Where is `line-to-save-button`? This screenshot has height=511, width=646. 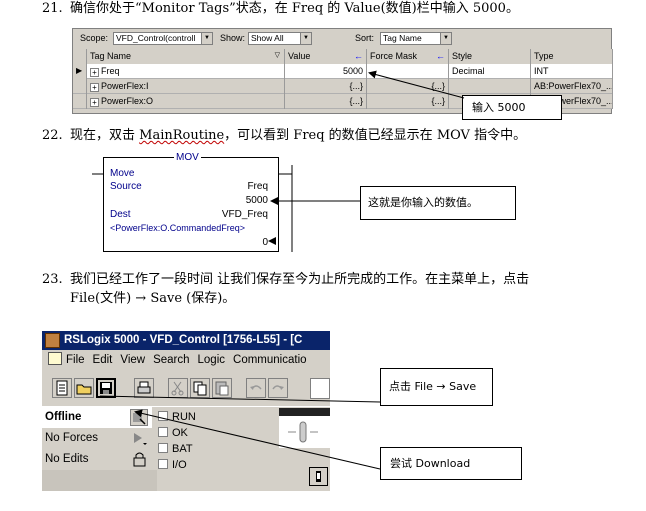
line-to-save-button is located at coordinates (240, 399).